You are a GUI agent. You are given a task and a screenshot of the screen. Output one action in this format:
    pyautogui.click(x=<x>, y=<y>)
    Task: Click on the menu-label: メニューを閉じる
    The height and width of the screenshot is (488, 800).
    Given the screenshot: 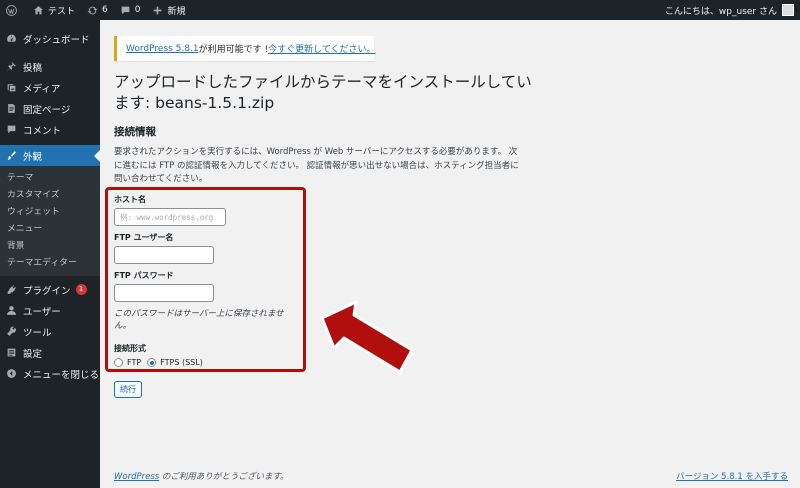 What is the action you would take?
    pyautogui.click(x=61, y=375)
    